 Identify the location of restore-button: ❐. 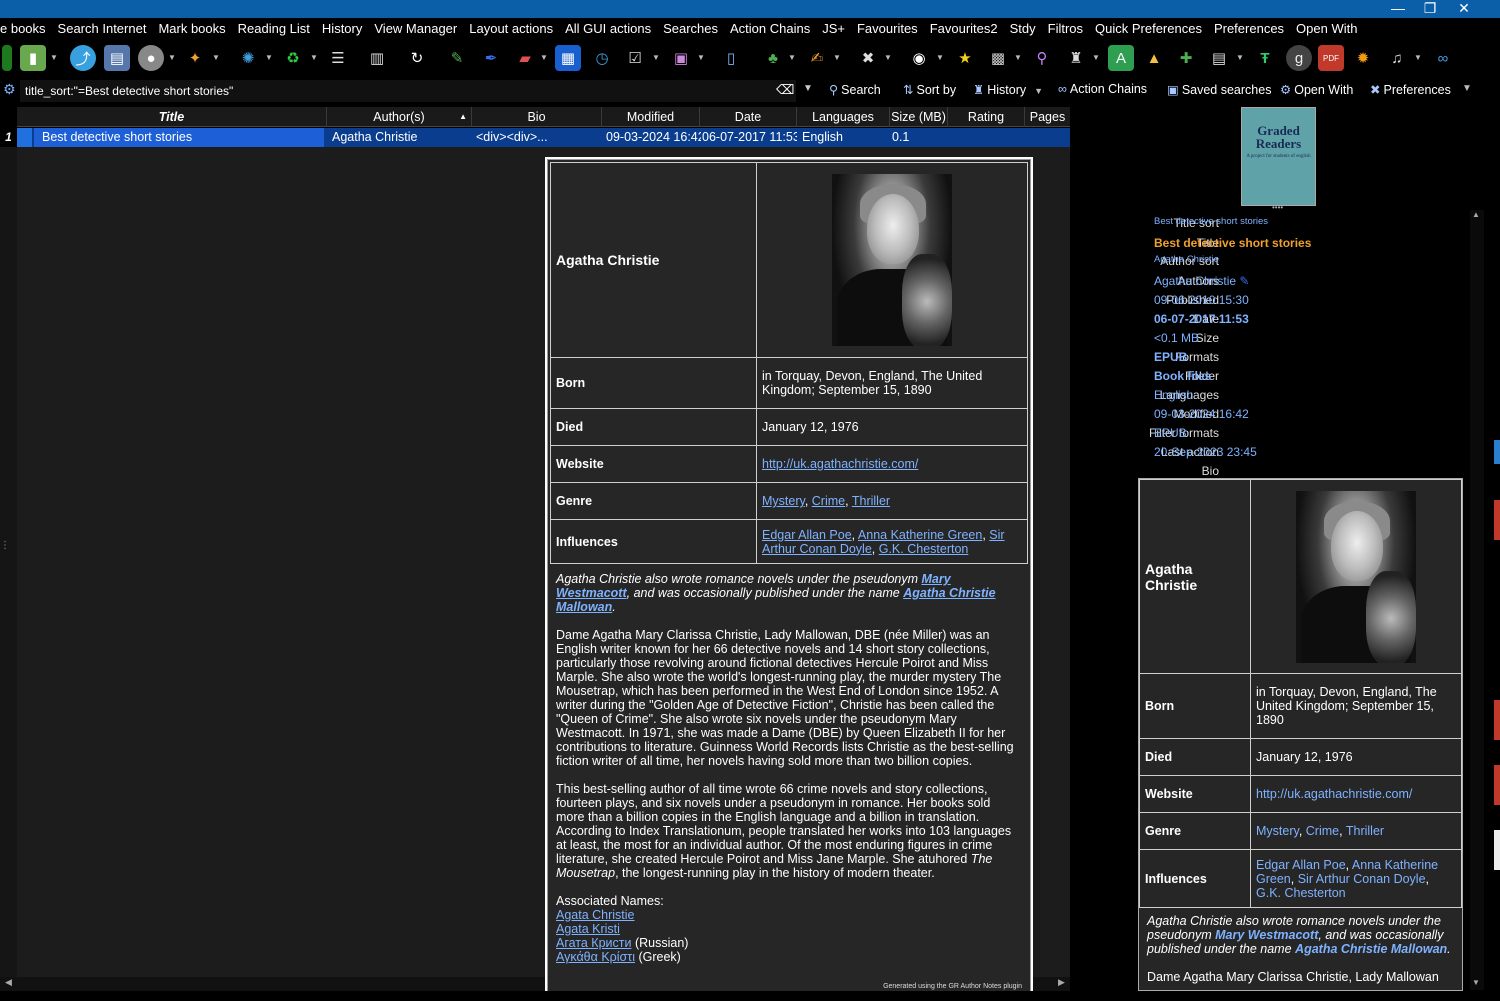
(1430, 9).